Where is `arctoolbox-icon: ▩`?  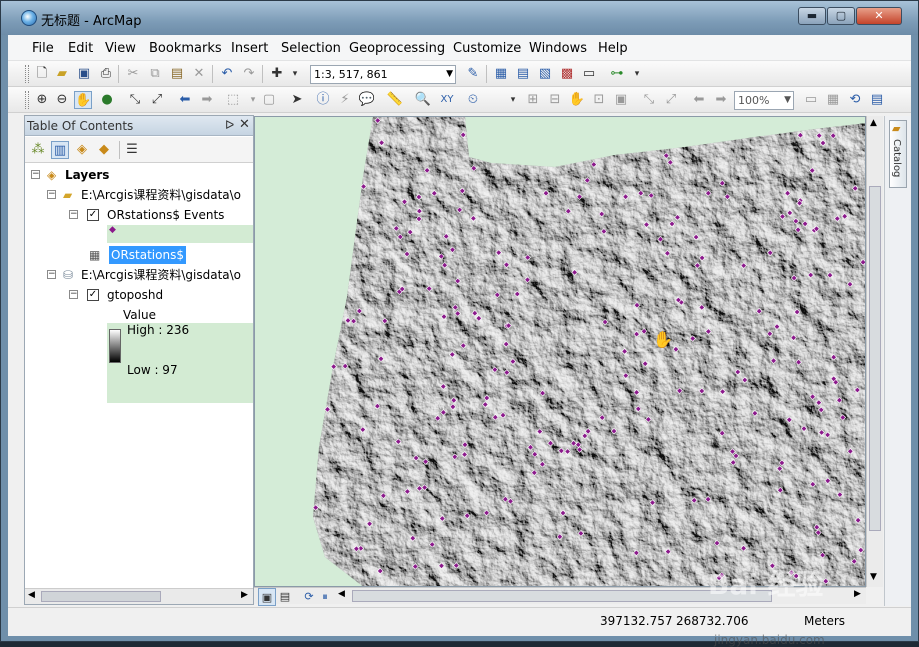 arctoolbox-icon: ▩ is located at coordinates (567, 74).